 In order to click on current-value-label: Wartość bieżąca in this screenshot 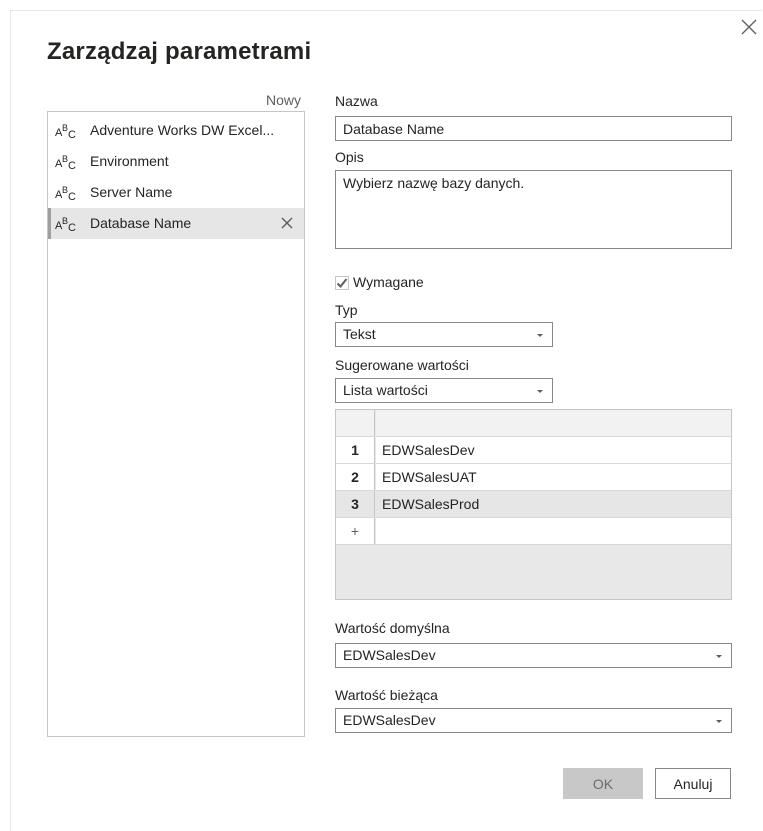, I will do `click(386, 695)`.